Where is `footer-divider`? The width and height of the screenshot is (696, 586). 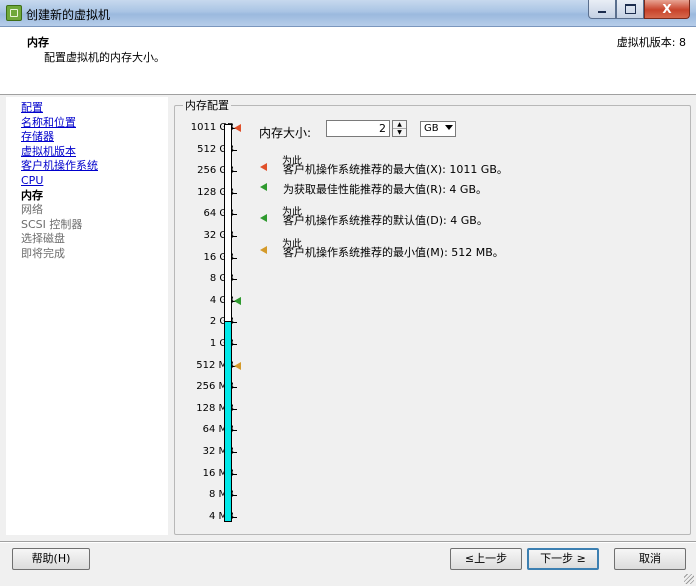
footer-divider is located at coordinates (348, 542).